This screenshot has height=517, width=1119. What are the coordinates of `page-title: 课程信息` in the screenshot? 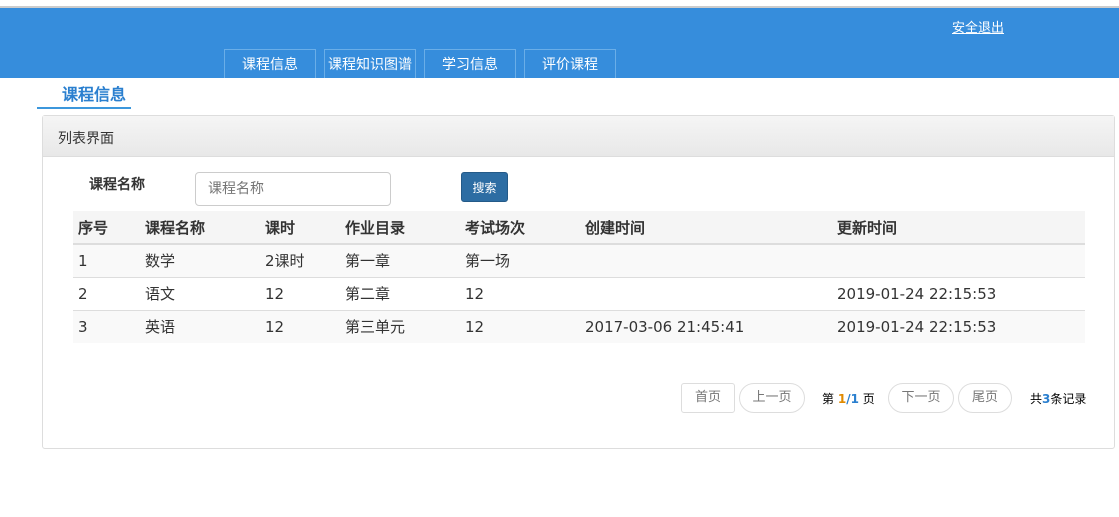 It's located at (94, 94).